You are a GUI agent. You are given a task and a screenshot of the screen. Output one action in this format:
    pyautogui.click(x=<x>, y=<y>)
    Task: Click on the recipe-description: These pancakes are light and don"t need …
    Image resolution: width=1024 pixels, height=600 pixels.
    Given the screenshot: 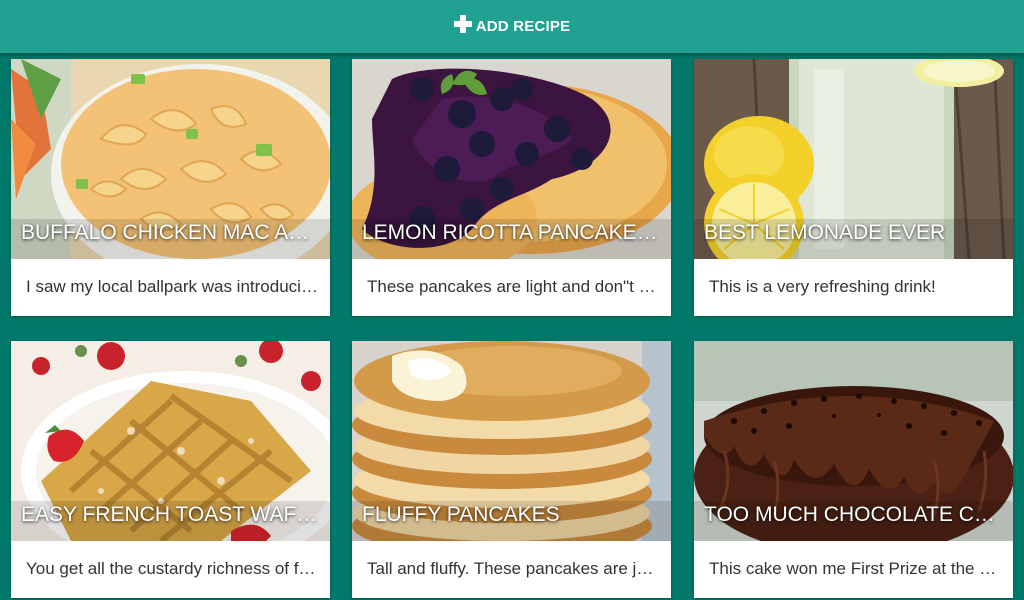 What is the action you would take?
    pyautogui.click(x=514, y=286)
    